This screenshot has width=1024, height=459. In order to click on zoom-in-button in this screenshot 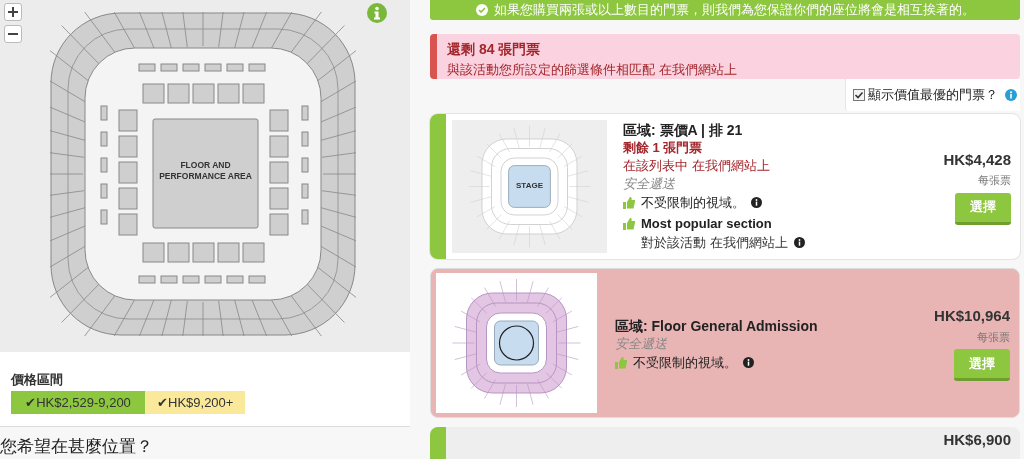, I will do `click(13, 12)`.